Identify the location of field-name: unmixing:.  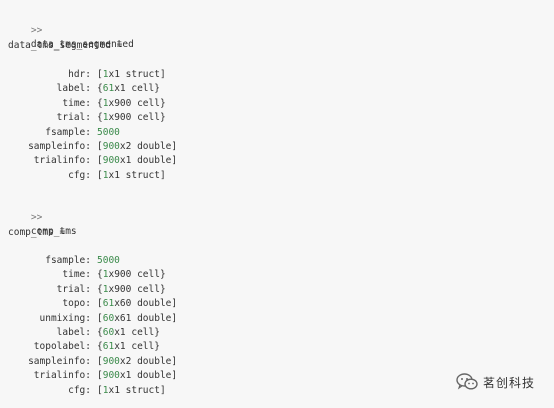
(65, 318).